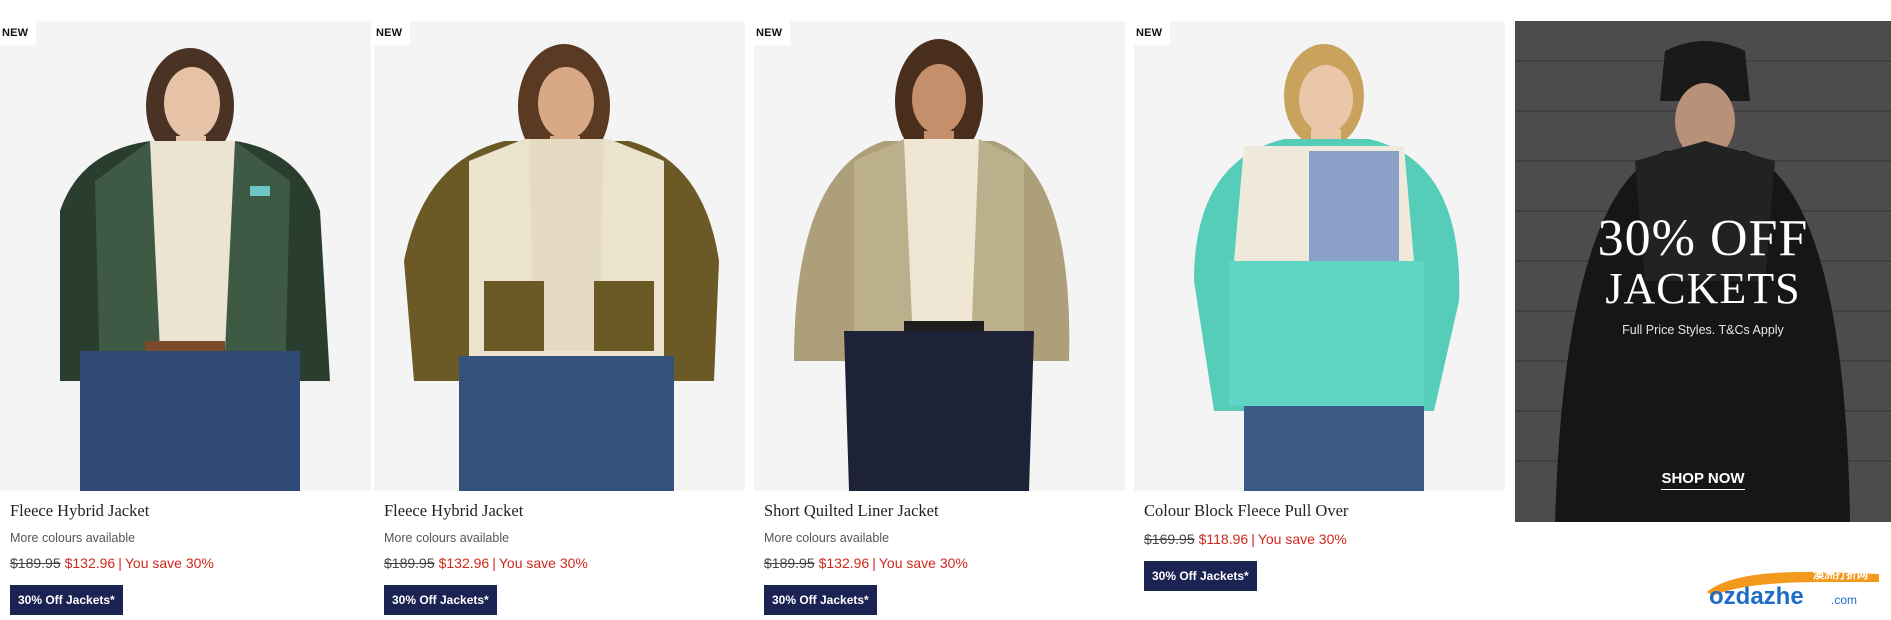 This screenshot has width=1891, height=620. I want to click on original-price: $169.95, so click(1169, 539).